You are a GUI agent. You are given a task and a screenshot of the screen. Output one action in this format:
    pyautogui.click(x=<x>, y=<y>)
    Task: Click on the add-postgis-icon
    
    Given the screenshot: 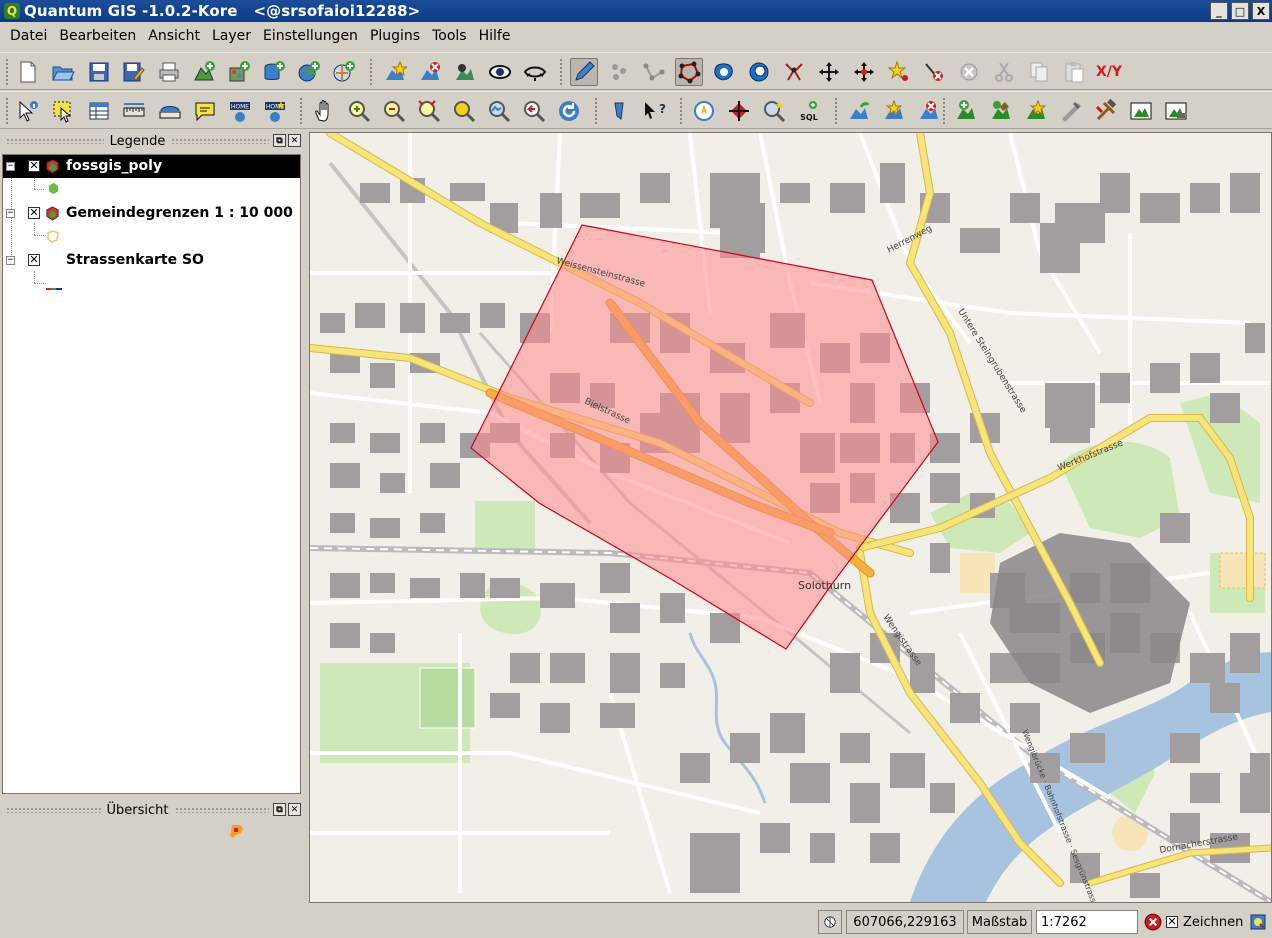 What is the action you would take?
    pyautogui.click(x=274, y=72)
    